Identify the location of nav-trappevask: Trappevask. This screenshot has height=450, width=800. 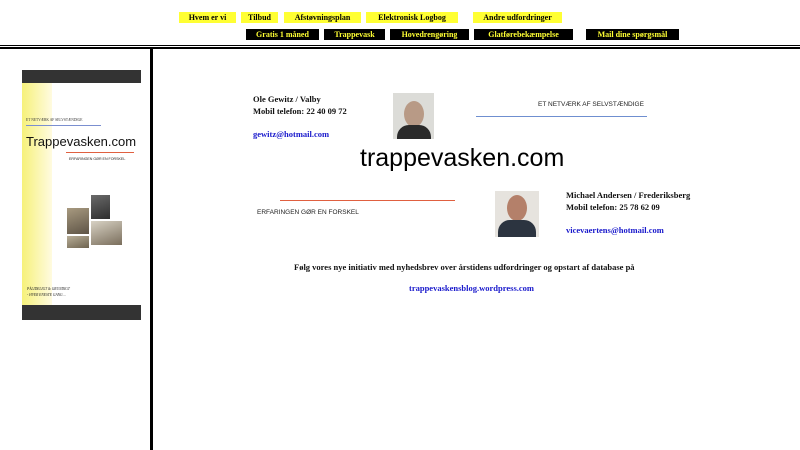
(354, 34).